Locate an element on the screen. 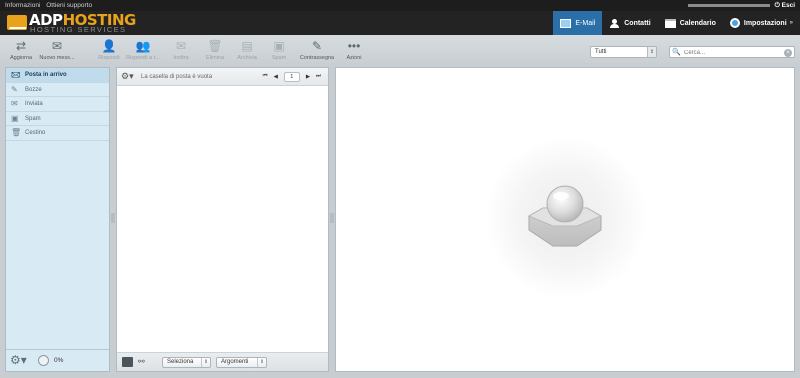 Image resolution: width=800 pixels, height=378 pixels. top-info-bar: Informazioni Ottieni supporto ⏻ Esci is located at coordinates (400, 5).